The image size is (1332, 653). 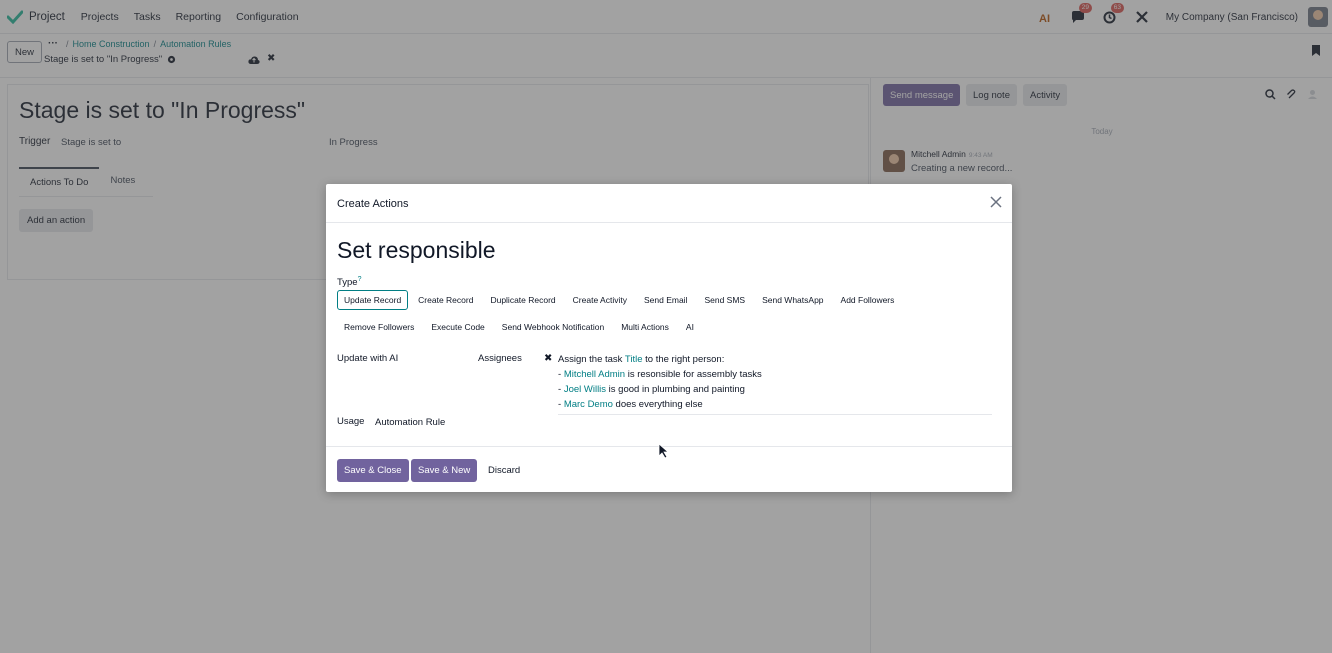 What do you see at coordinates (690, 327) in the screenshot?
I see `type-ai: AI` at bounding box center [690, 327].